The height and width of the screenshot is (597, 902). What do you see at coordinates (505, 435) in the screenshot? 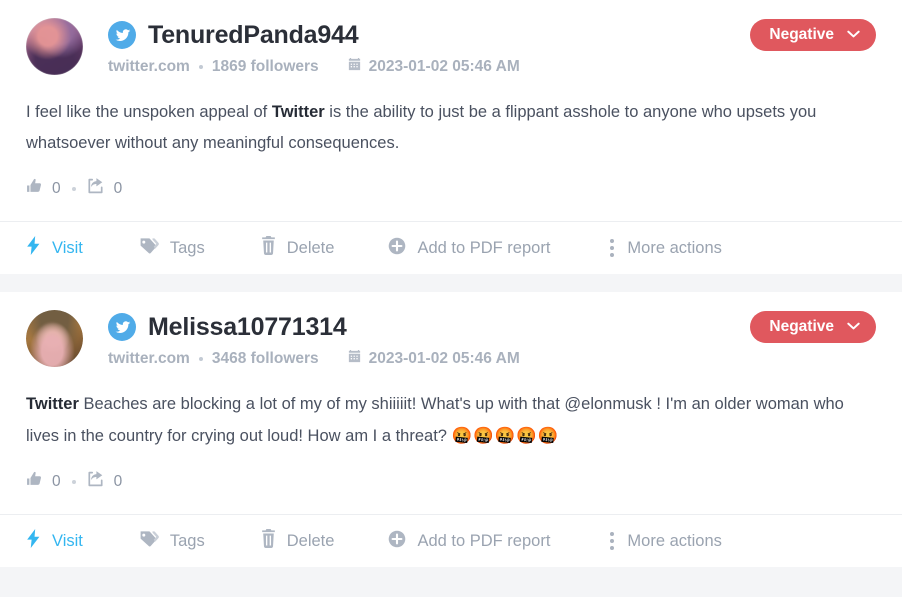
I see `post-emoji: 🤬🤬🤬🤬🤬` at bounding box center [505, 435].